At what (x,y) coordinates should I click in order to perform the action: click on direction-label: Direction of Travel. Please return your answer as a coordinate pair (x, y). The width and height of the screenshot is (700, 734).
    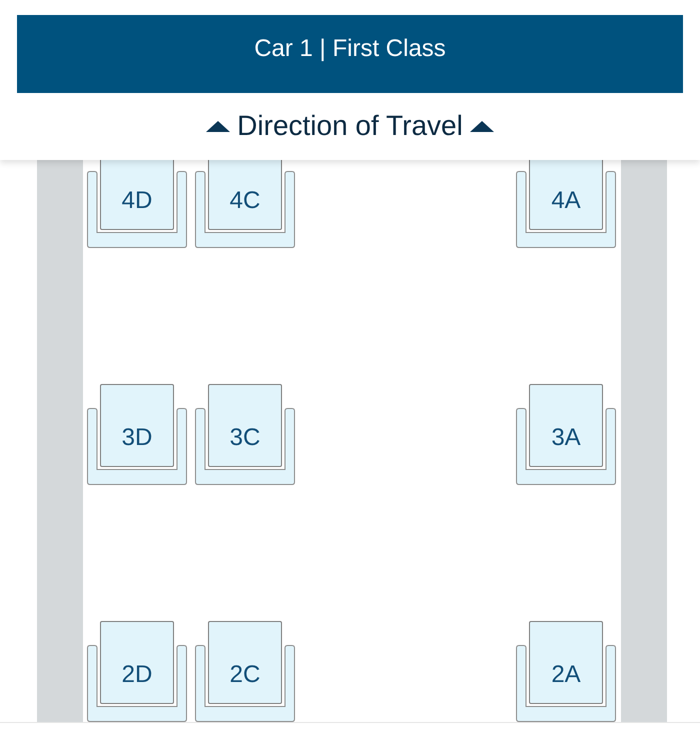
    Looking at the image, I should click on (350, 126).